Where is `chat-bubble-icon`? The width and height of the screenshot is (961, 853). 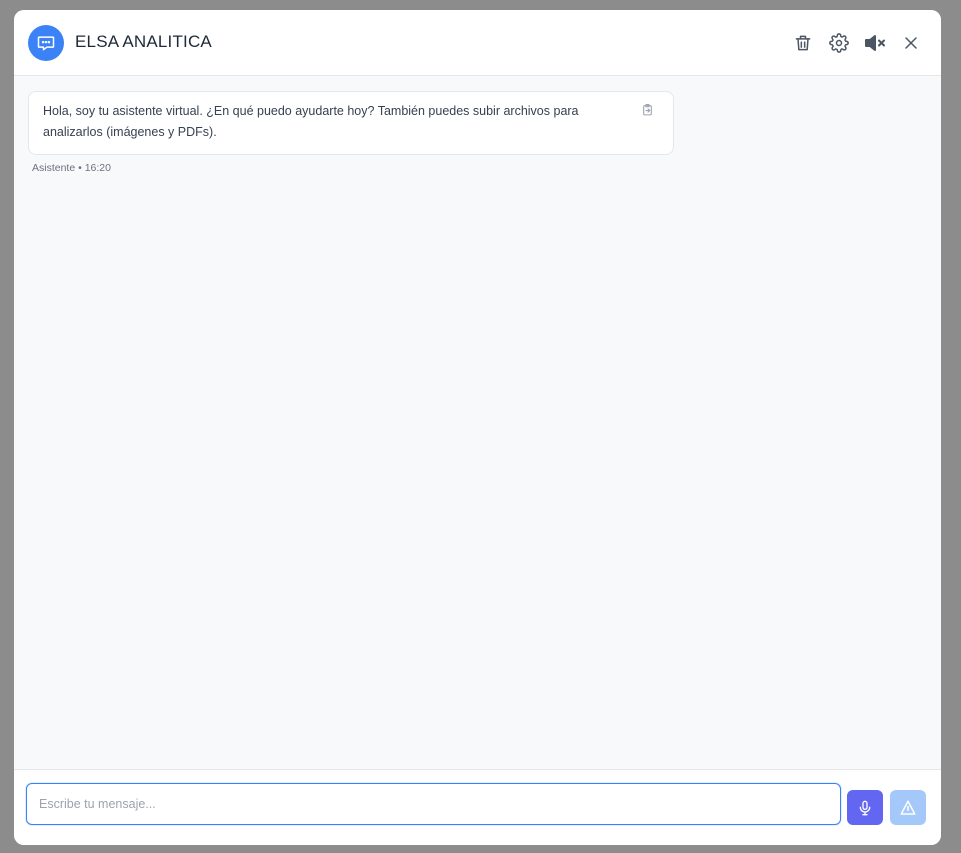 chat-bubble-icon is located at coordinates (46, 43).